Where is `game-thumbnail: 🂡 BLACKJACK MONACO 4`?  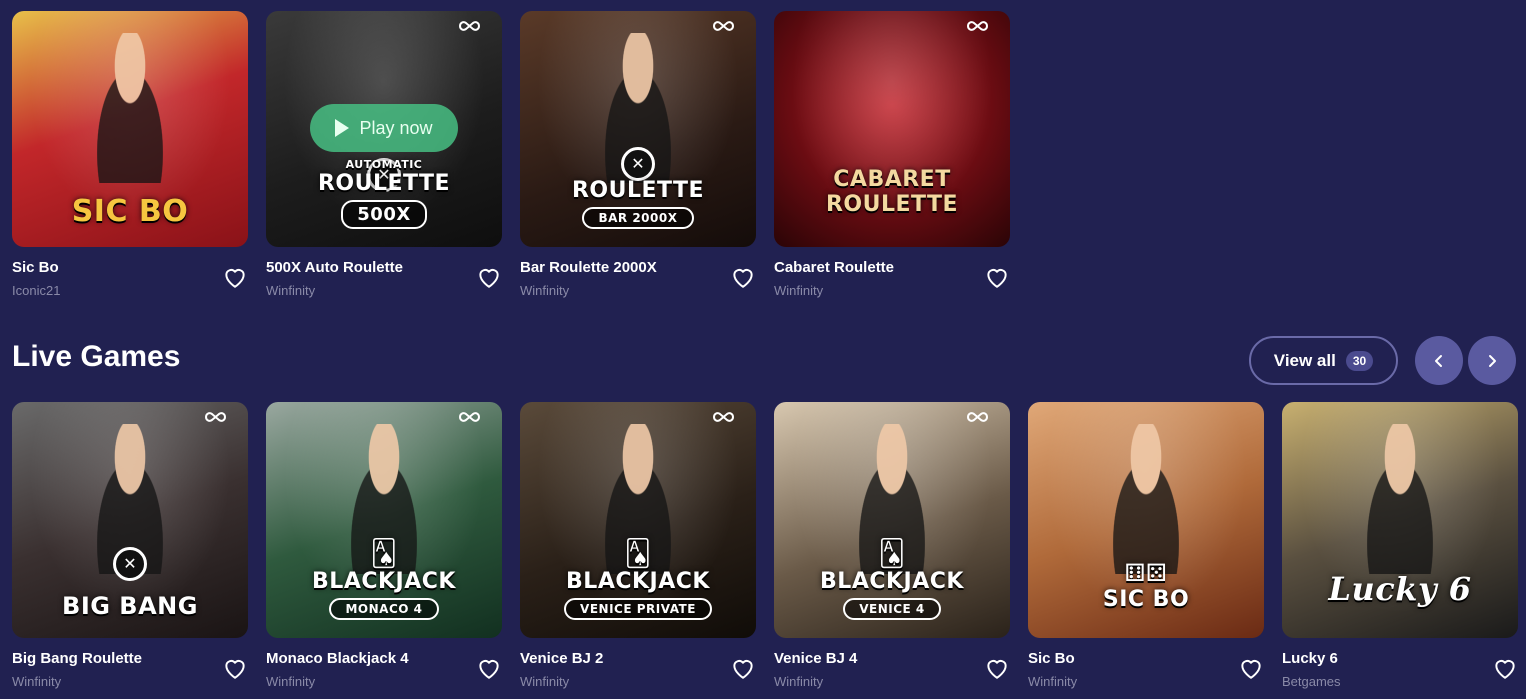 game-thumbnail: 🂡 BLACKJACK MONACO 4 is located at coordinates (384, 520).